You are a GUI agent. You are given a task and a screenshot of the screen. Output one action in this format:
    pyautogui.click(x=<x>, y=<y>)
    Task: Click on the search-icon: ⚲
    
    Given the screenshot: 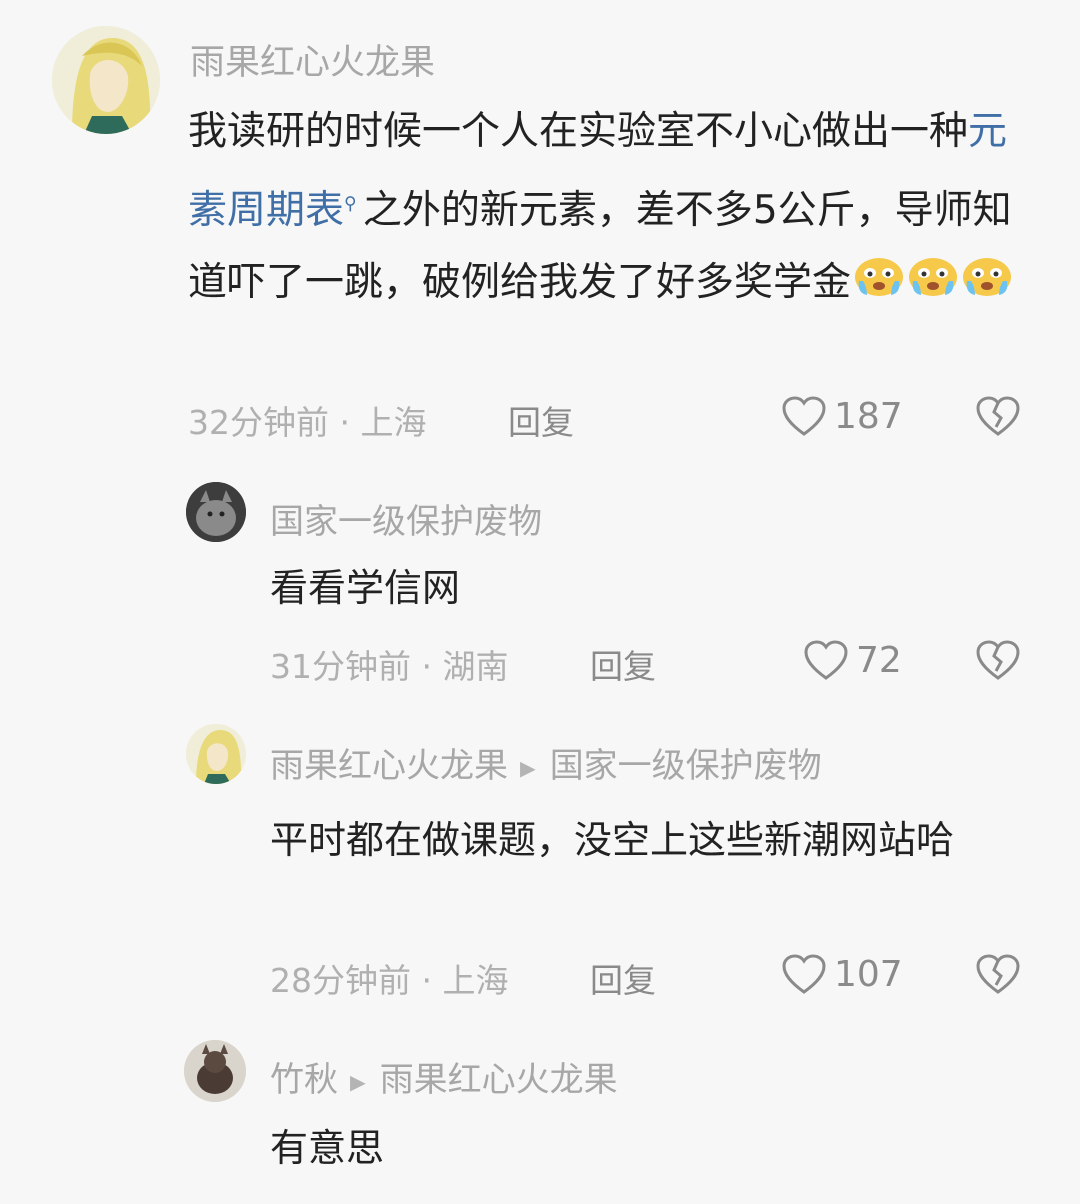 What is the action you would take?
    pyautogui.click(x=350, y=204)
    